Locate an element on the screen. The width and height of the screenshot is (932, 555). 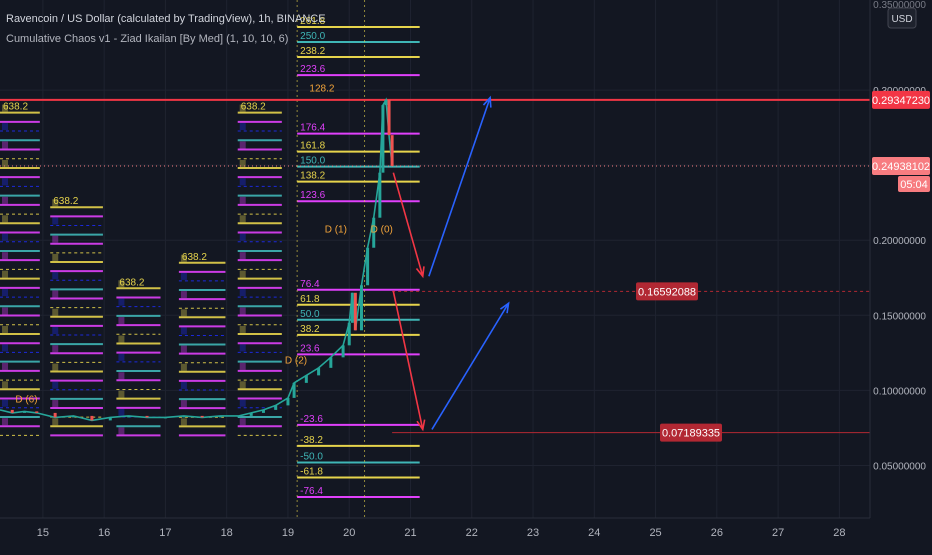
target2-badge-text: 0.07189335 is located at coordinates (691, 434).